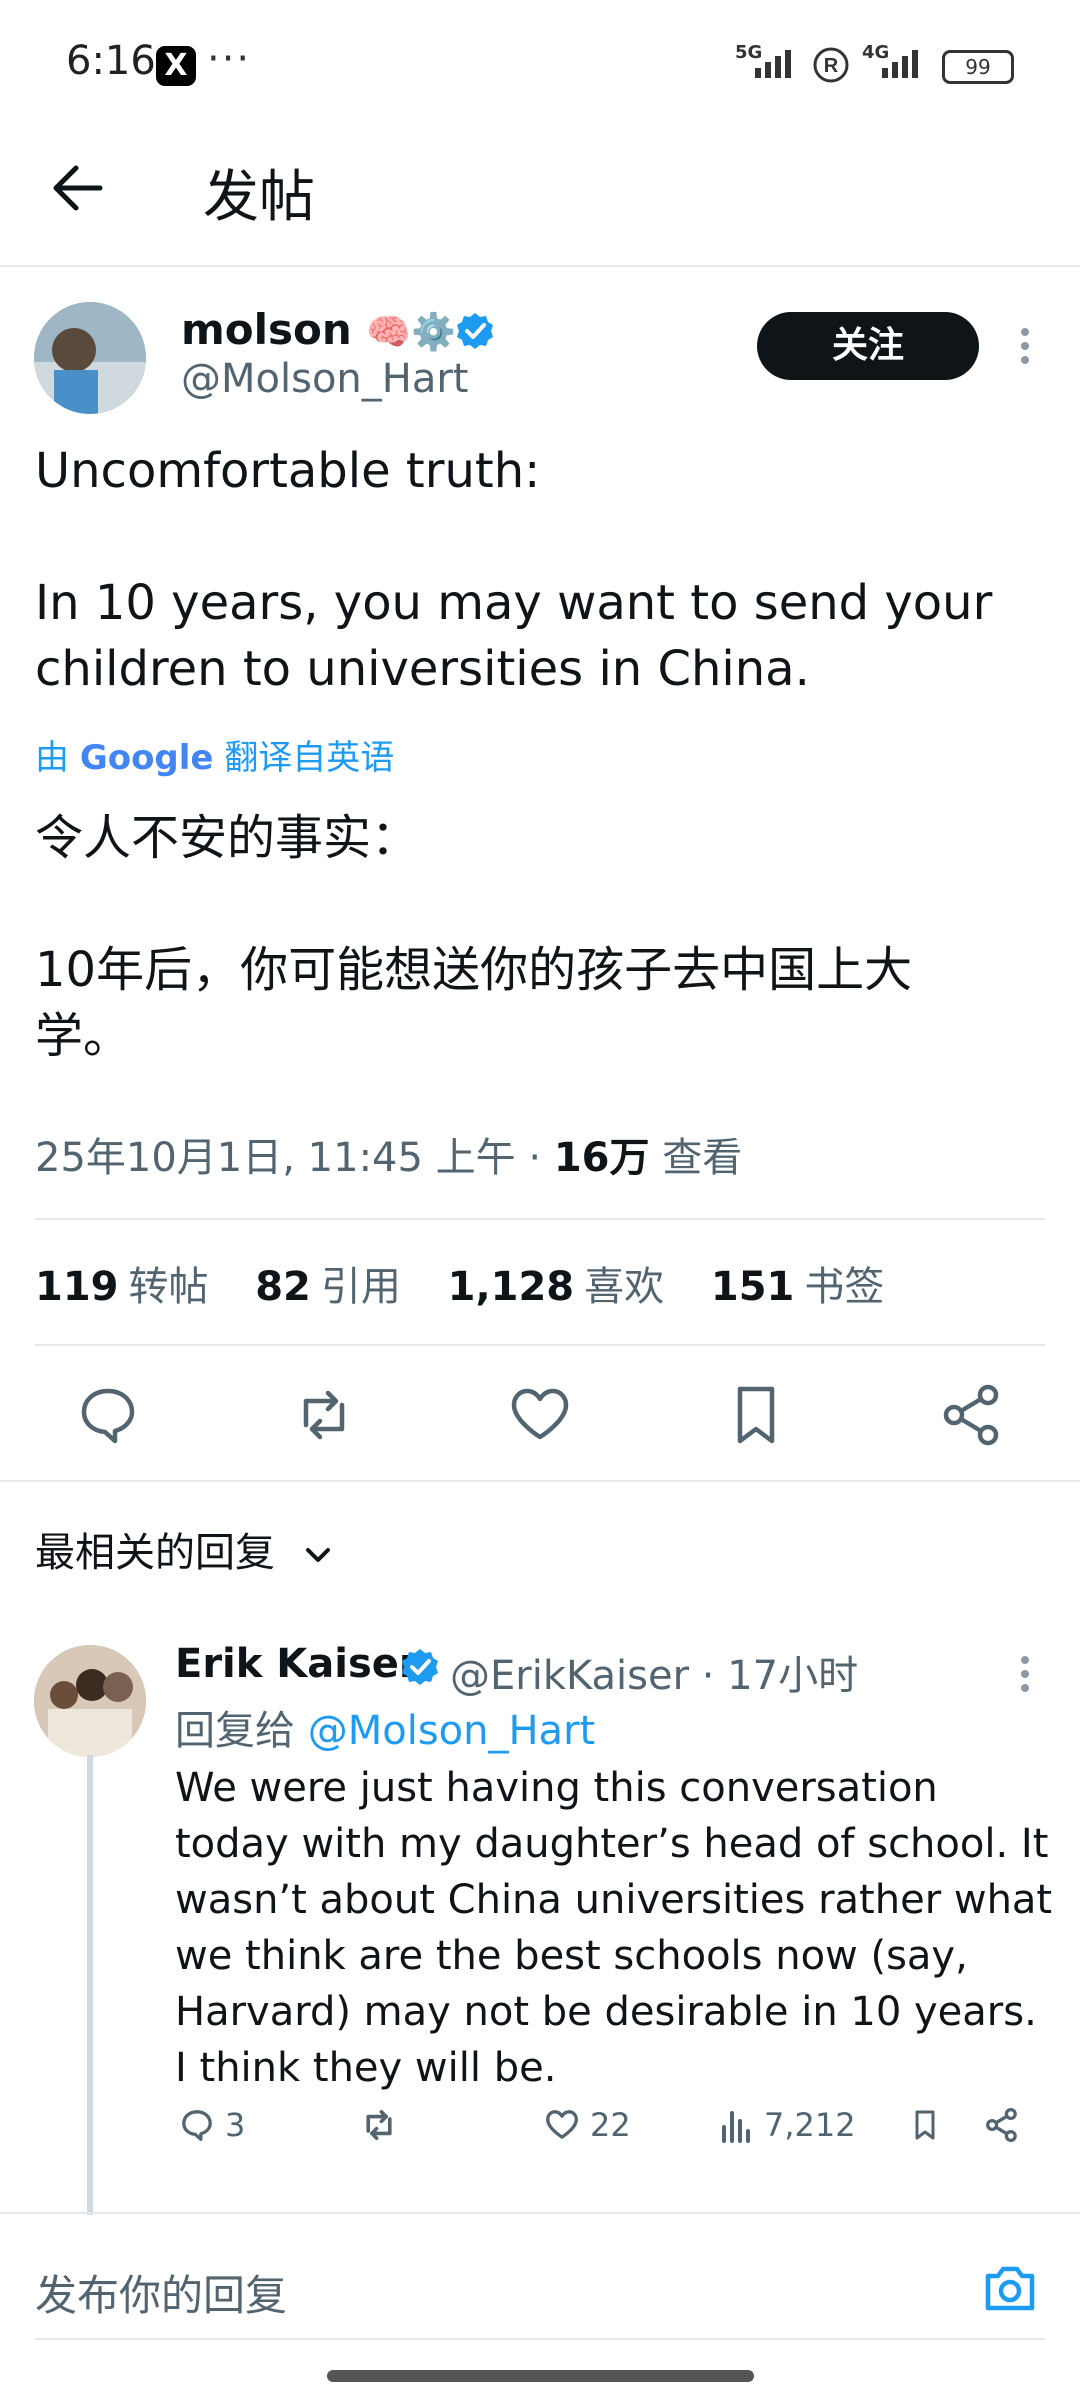 This screenshot has width=1080, height=2400. Describe the element at coordinates (146, 758) in the screenshot. I see `google-logo: Google` at that location.